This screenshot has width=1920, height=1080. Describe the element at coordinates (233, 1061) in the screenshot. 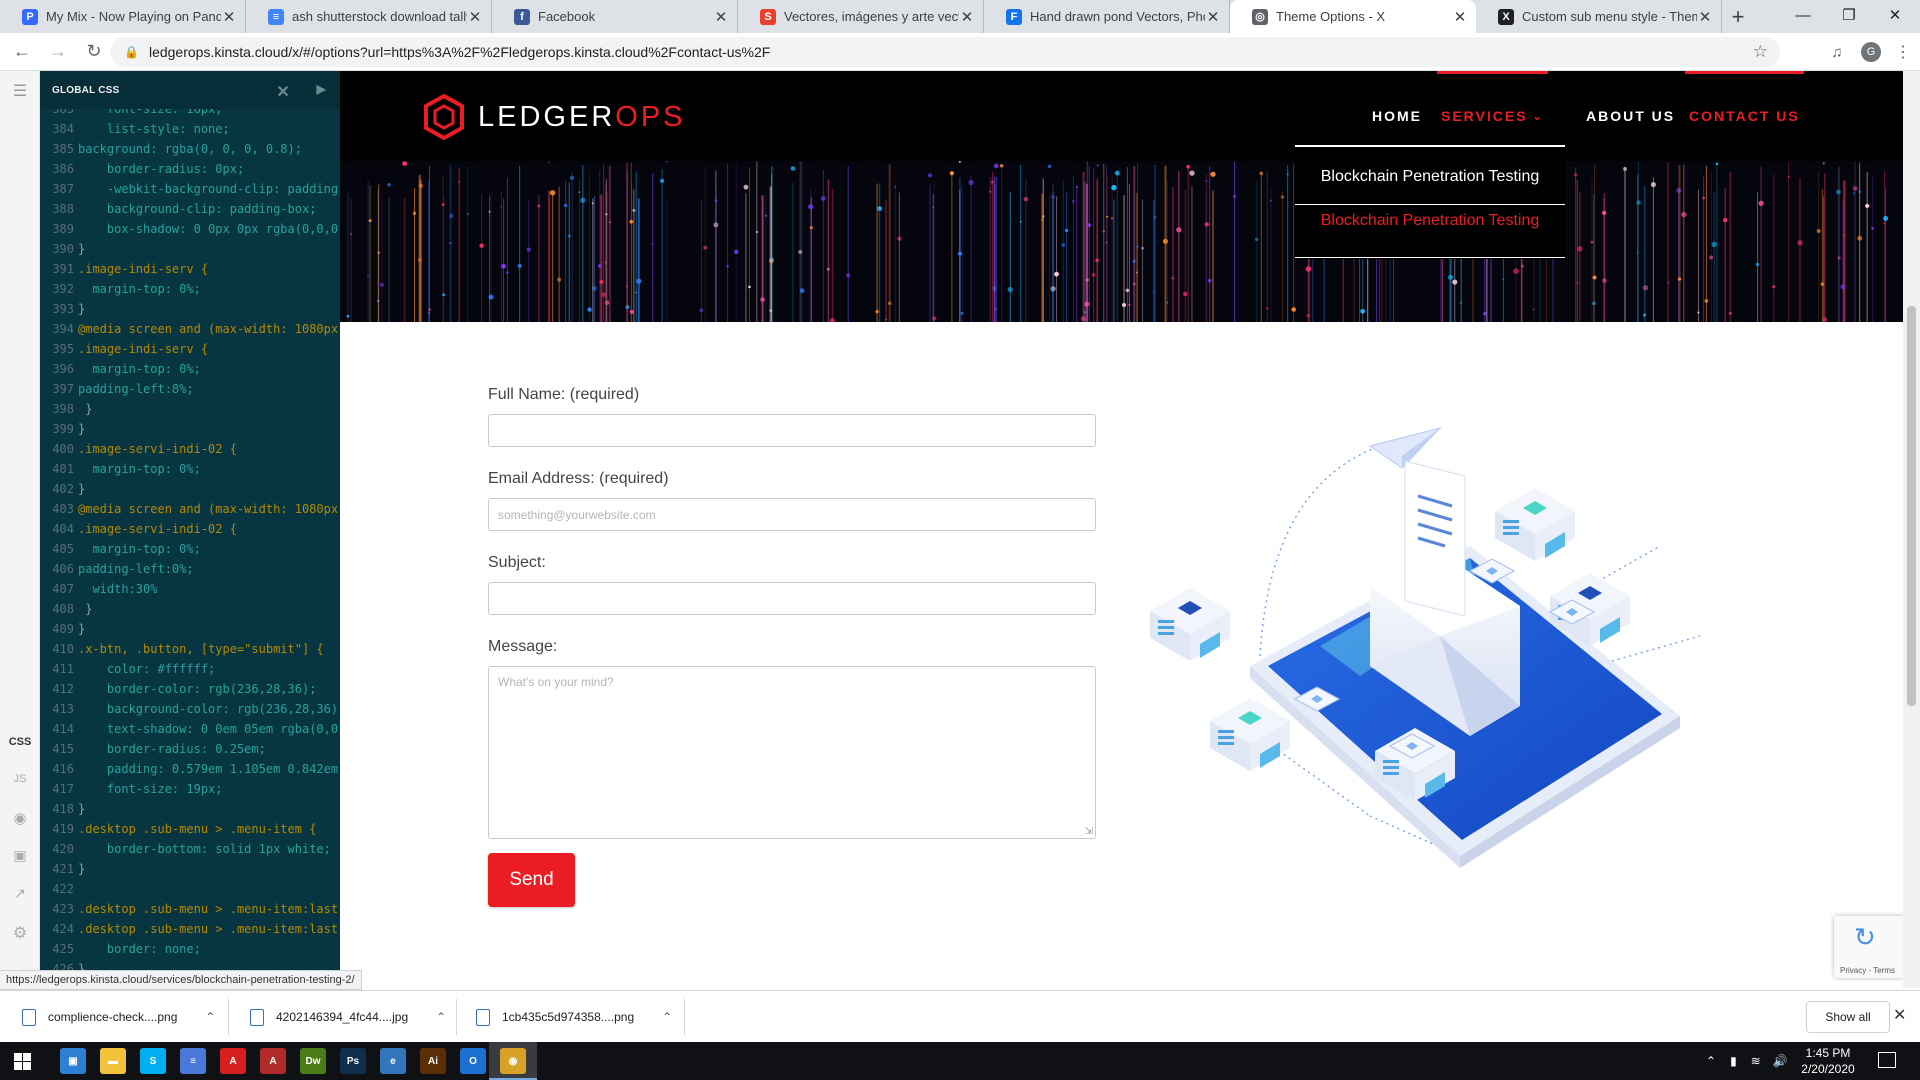

I see `acrobat-icon: A` at that location.